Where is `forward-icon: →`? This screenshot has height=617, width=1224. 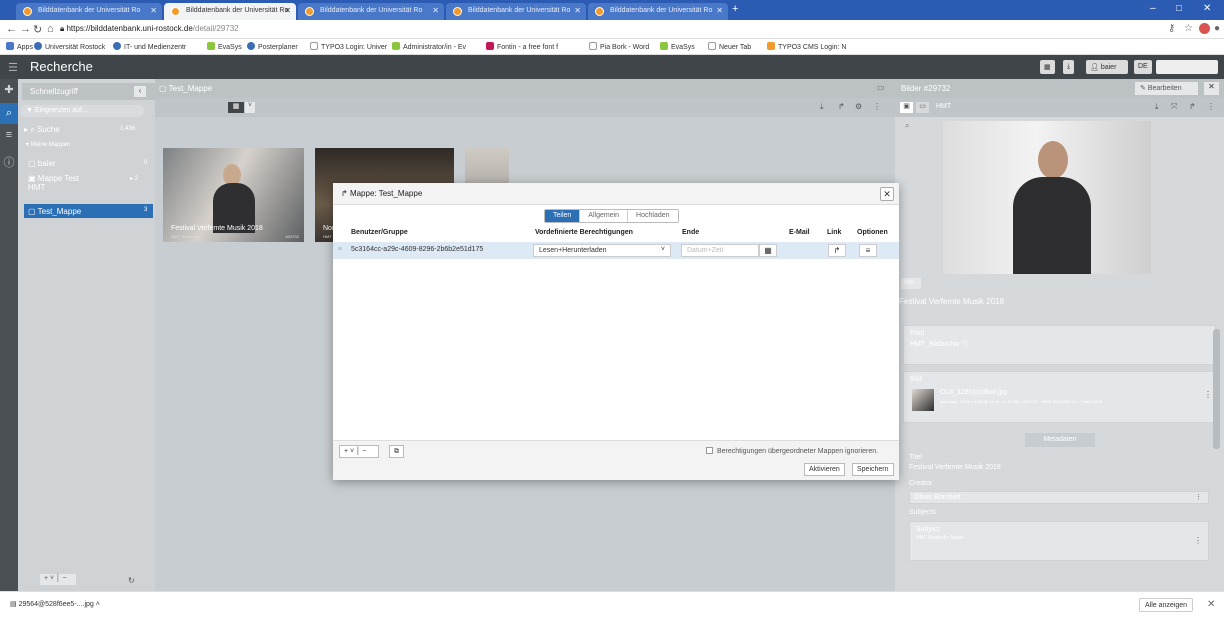
forward-icon: → is located at coordinates (25, 29).